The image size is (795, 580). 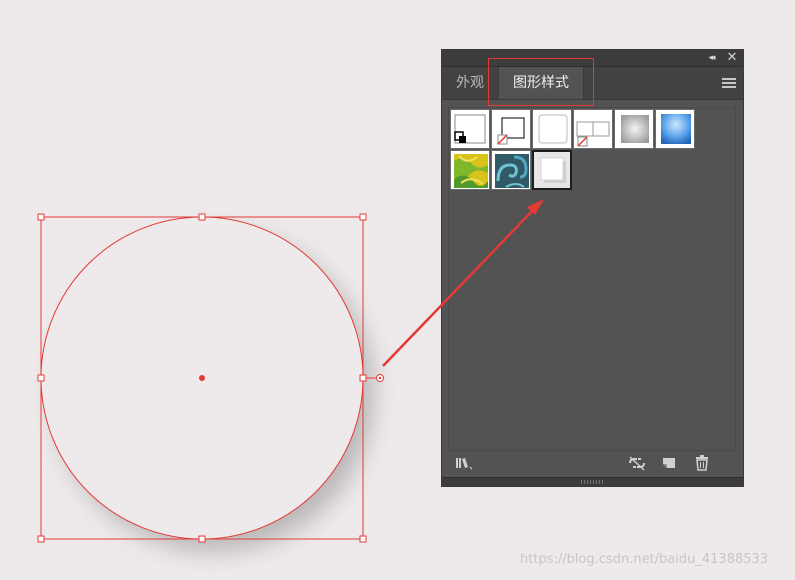 I want to click on blue-glow-swatch, so click(x=675, y=129).